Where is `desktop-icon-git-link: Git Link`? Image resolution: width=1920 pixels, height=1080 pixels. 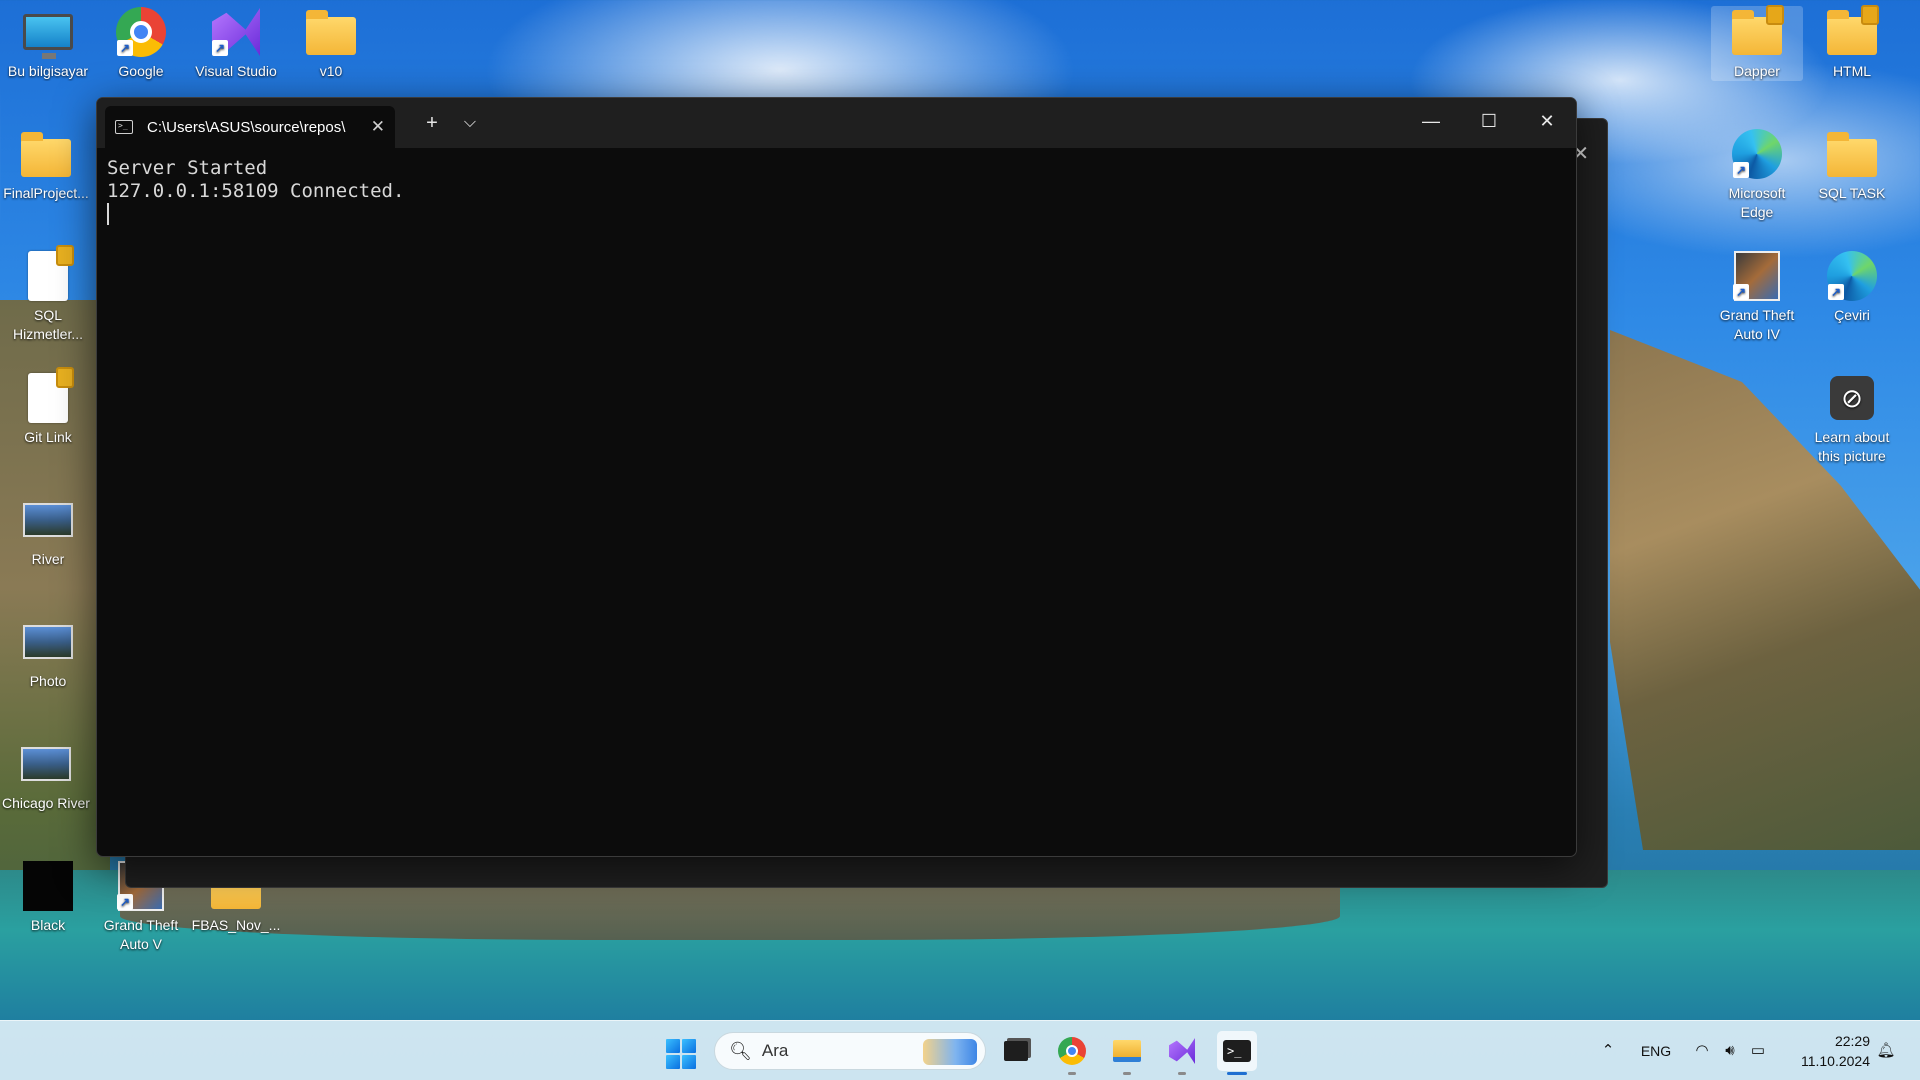 desktop-icon-git-link: Git Link is located at coordinates (48, 407).